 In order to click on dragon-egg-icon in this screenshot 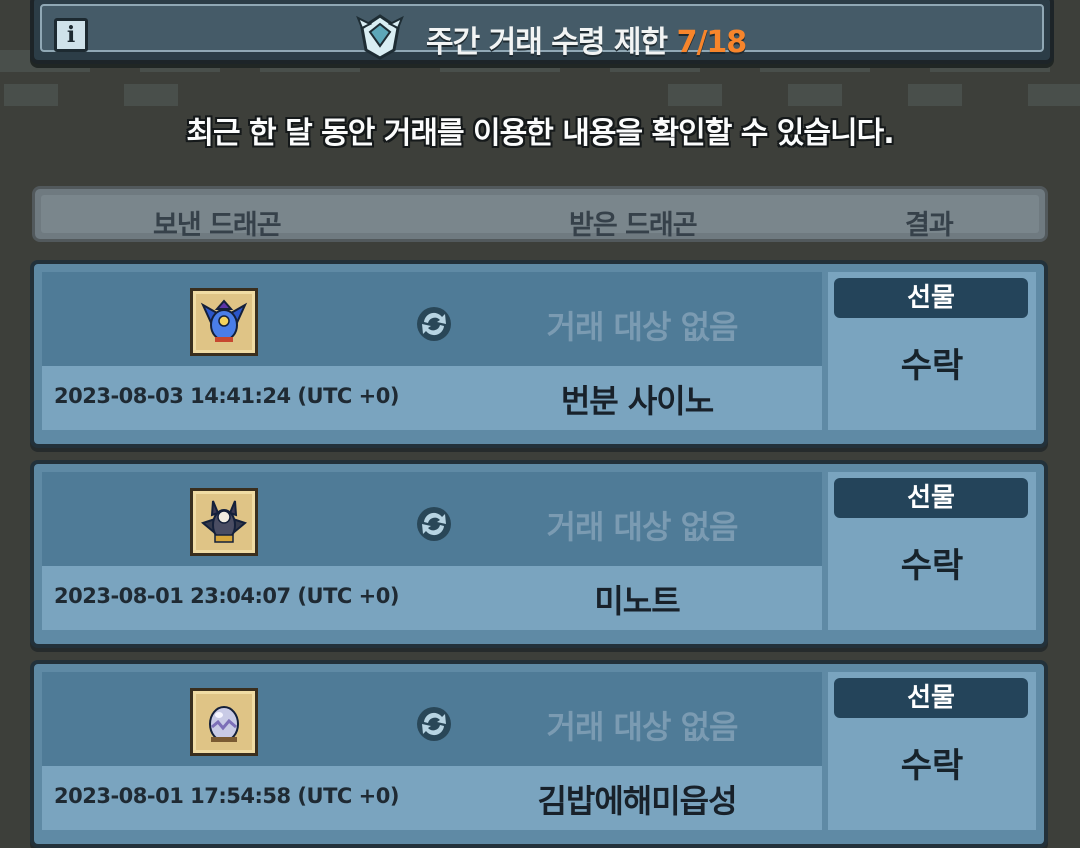, I will do `click(224, 724)`.